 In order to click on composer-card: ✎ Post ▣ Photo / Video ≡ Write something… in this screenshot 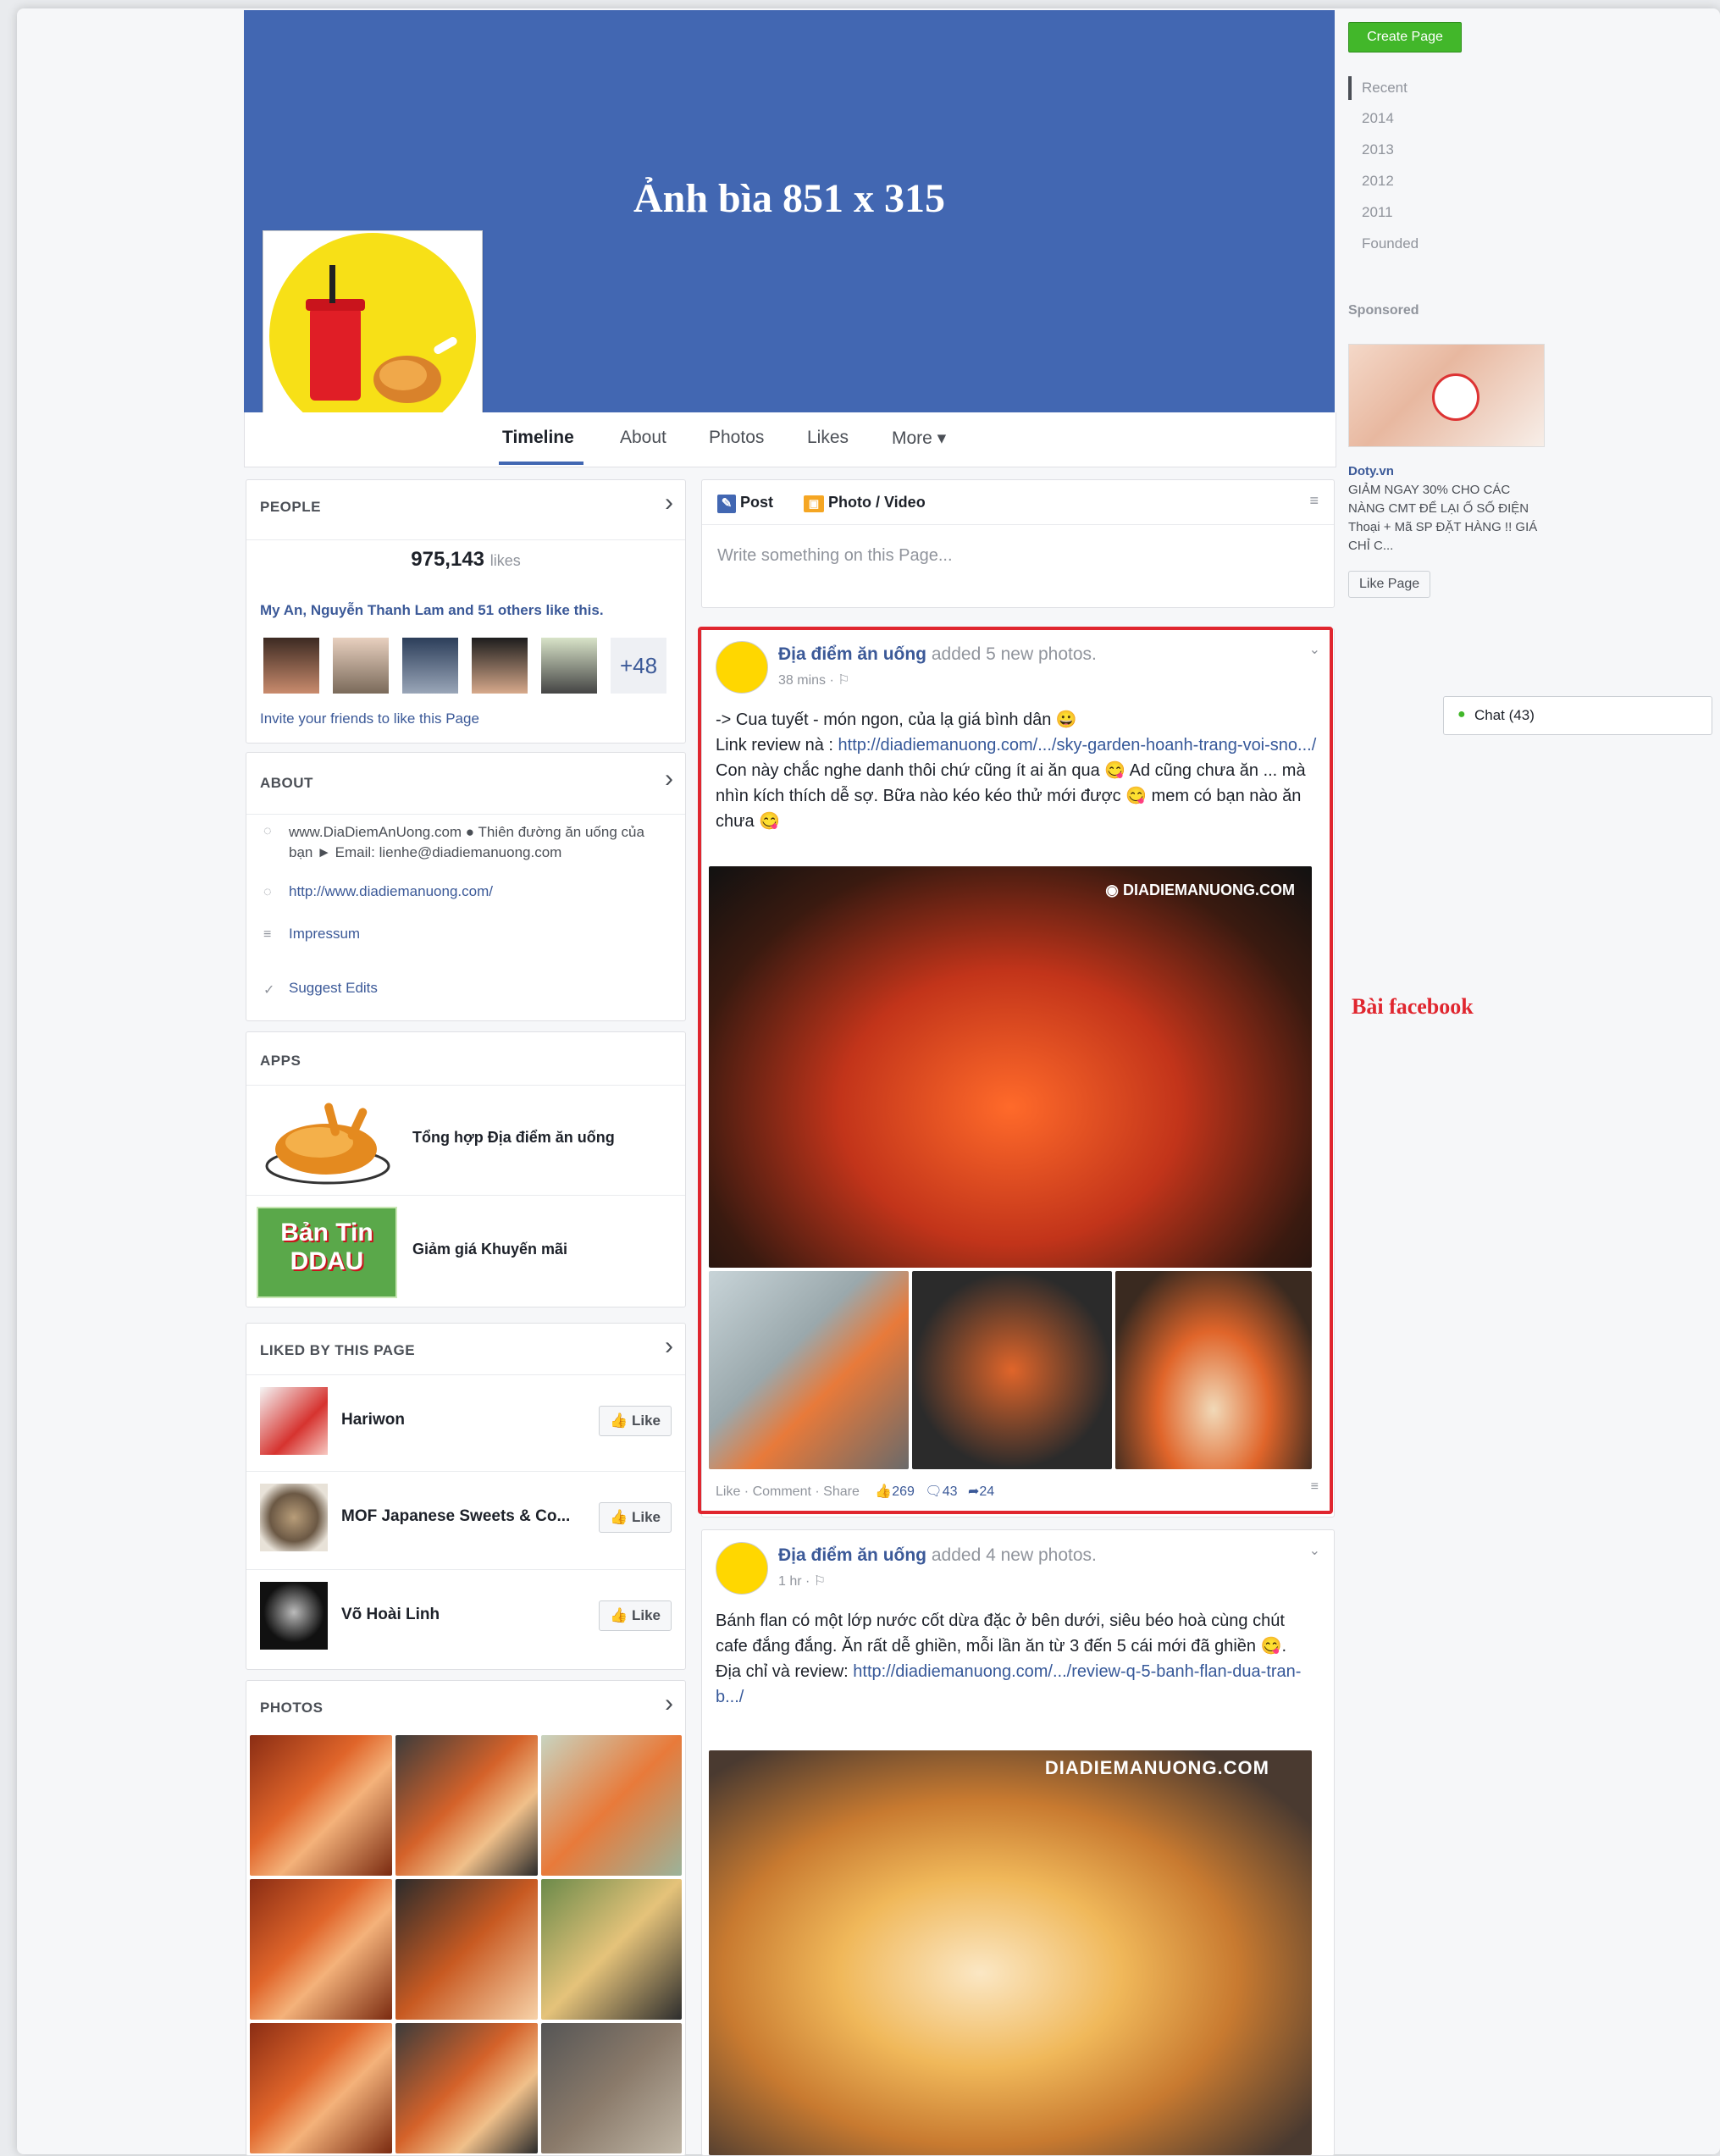, I will do `click(1018, 543)`.